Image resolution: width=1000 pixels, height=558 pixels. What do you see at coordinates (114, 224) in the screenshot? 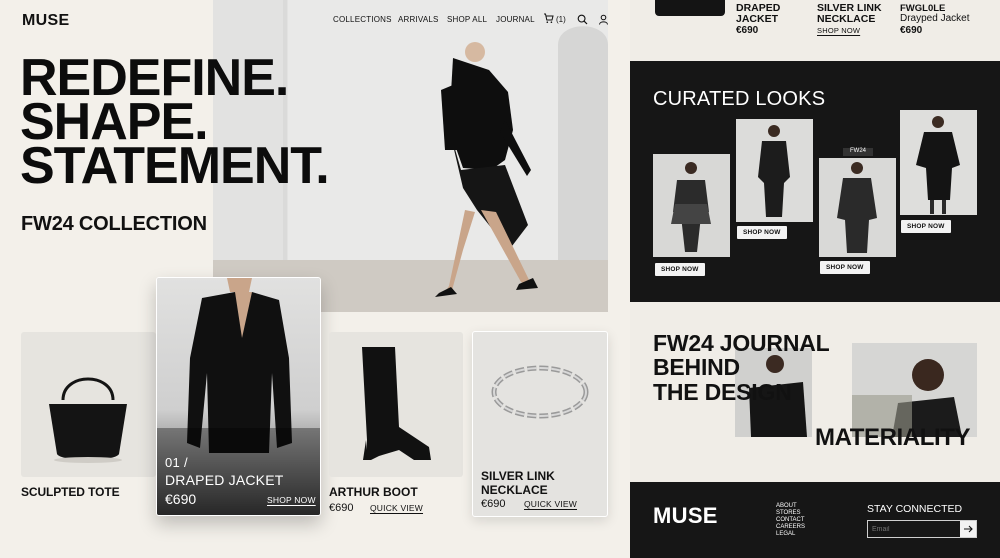
I see `collection-label: FW24 COLLECTION` at bounding box center [114, 224].